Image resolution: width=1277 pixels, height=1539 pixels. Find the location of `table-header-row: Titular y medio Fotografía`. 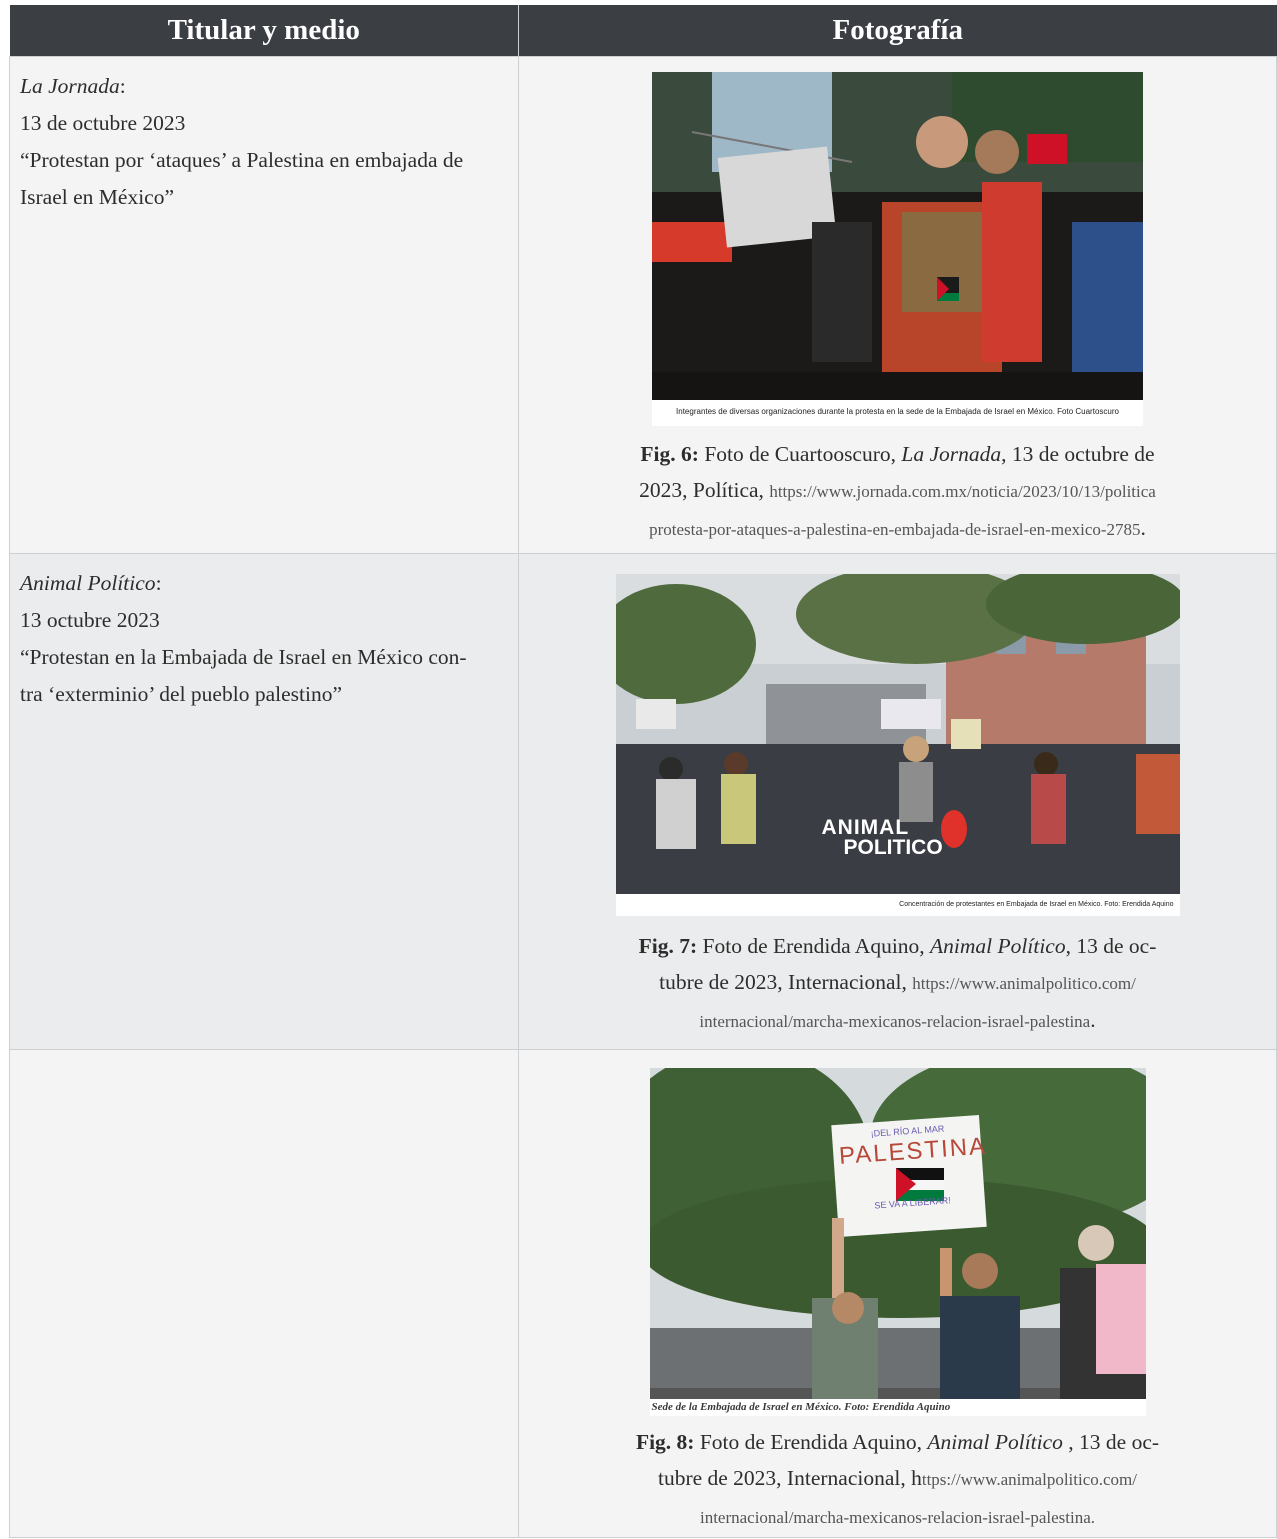

table-header-row: Titular y medio Fotografía is located at coordinates (643, 31).